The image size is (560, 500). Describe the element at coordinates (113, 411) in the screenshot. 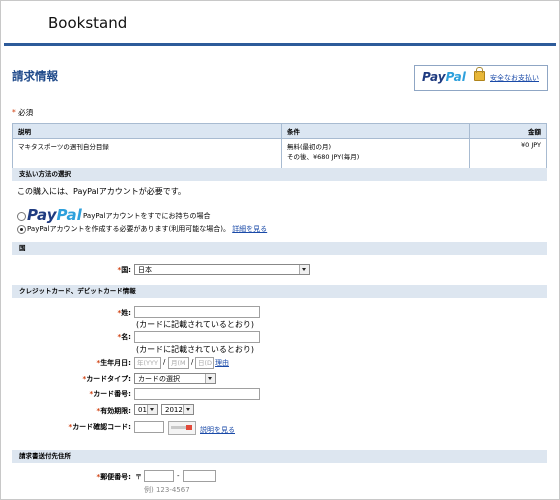

I see `expiry-label: *有効期限:` at that location.